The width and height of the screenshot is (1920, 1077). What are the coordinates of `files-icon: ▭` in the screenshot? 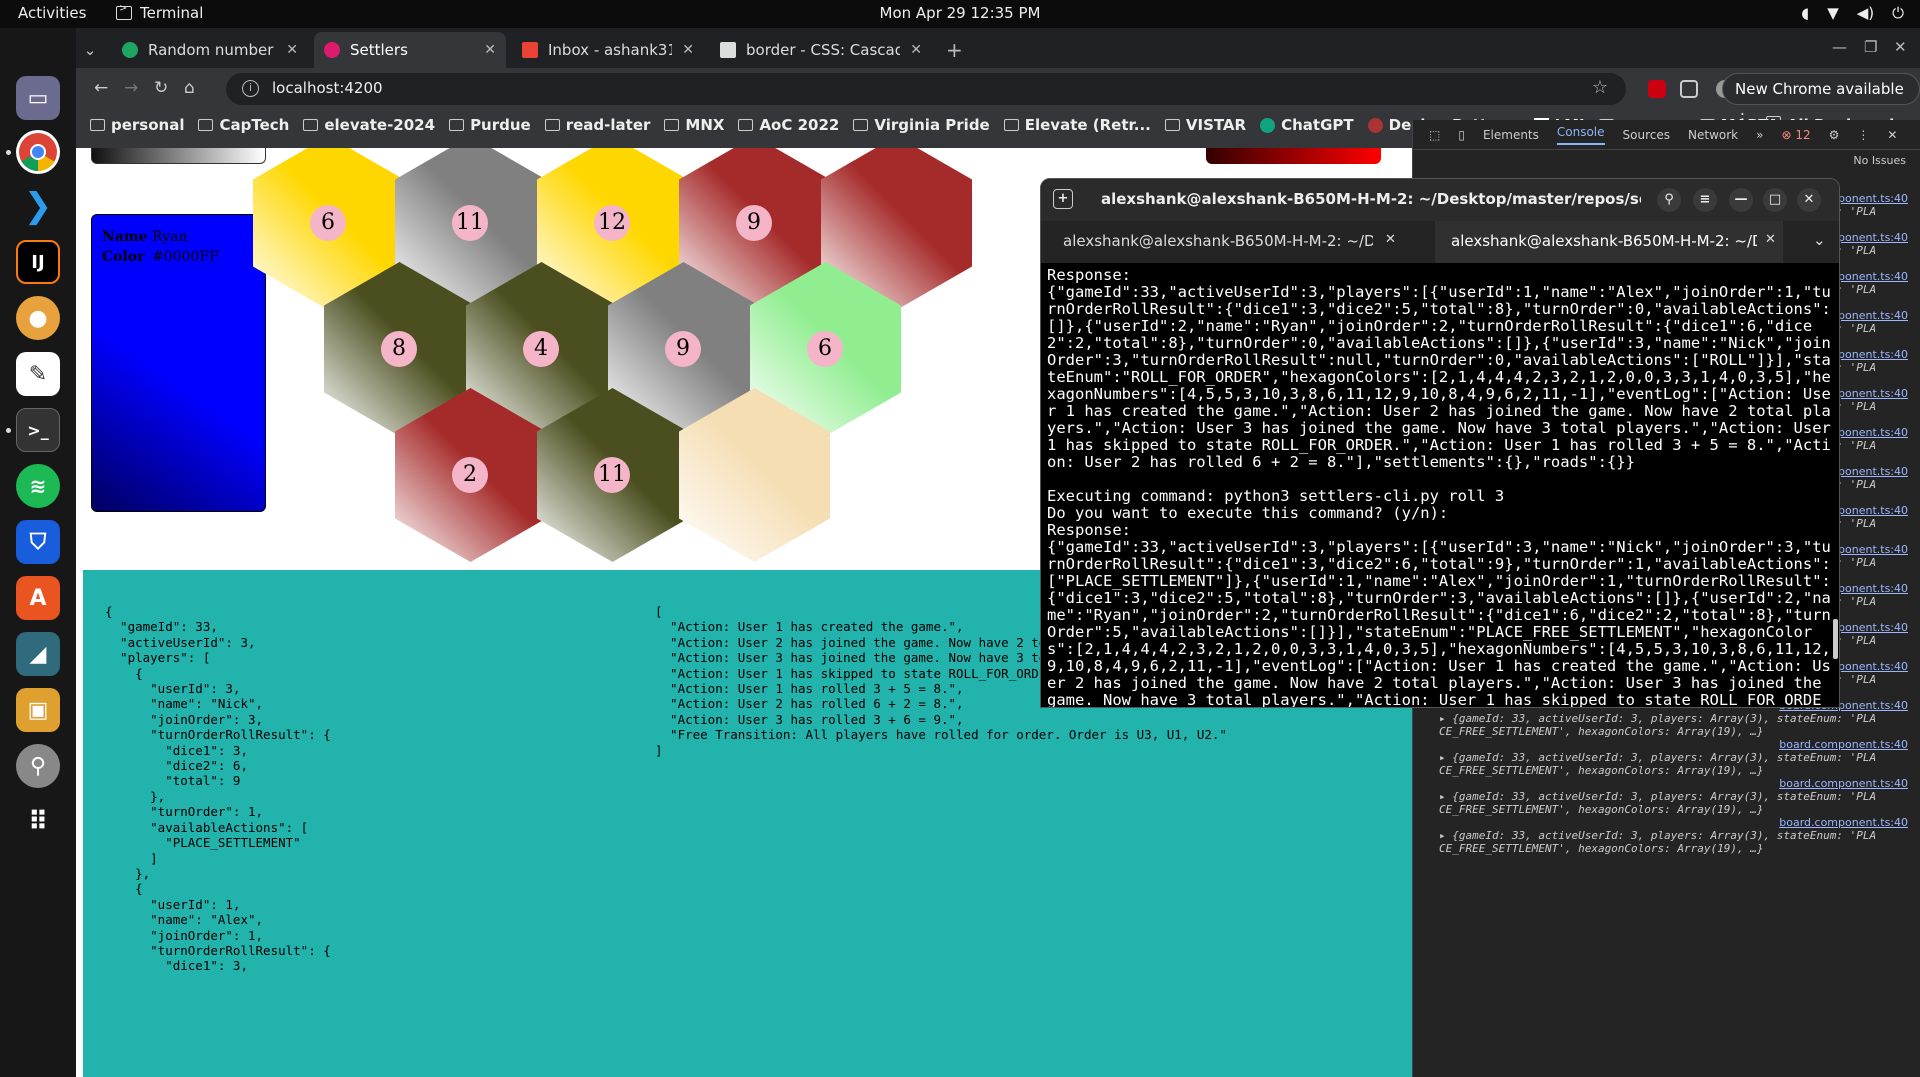 It's located at (38, 98).